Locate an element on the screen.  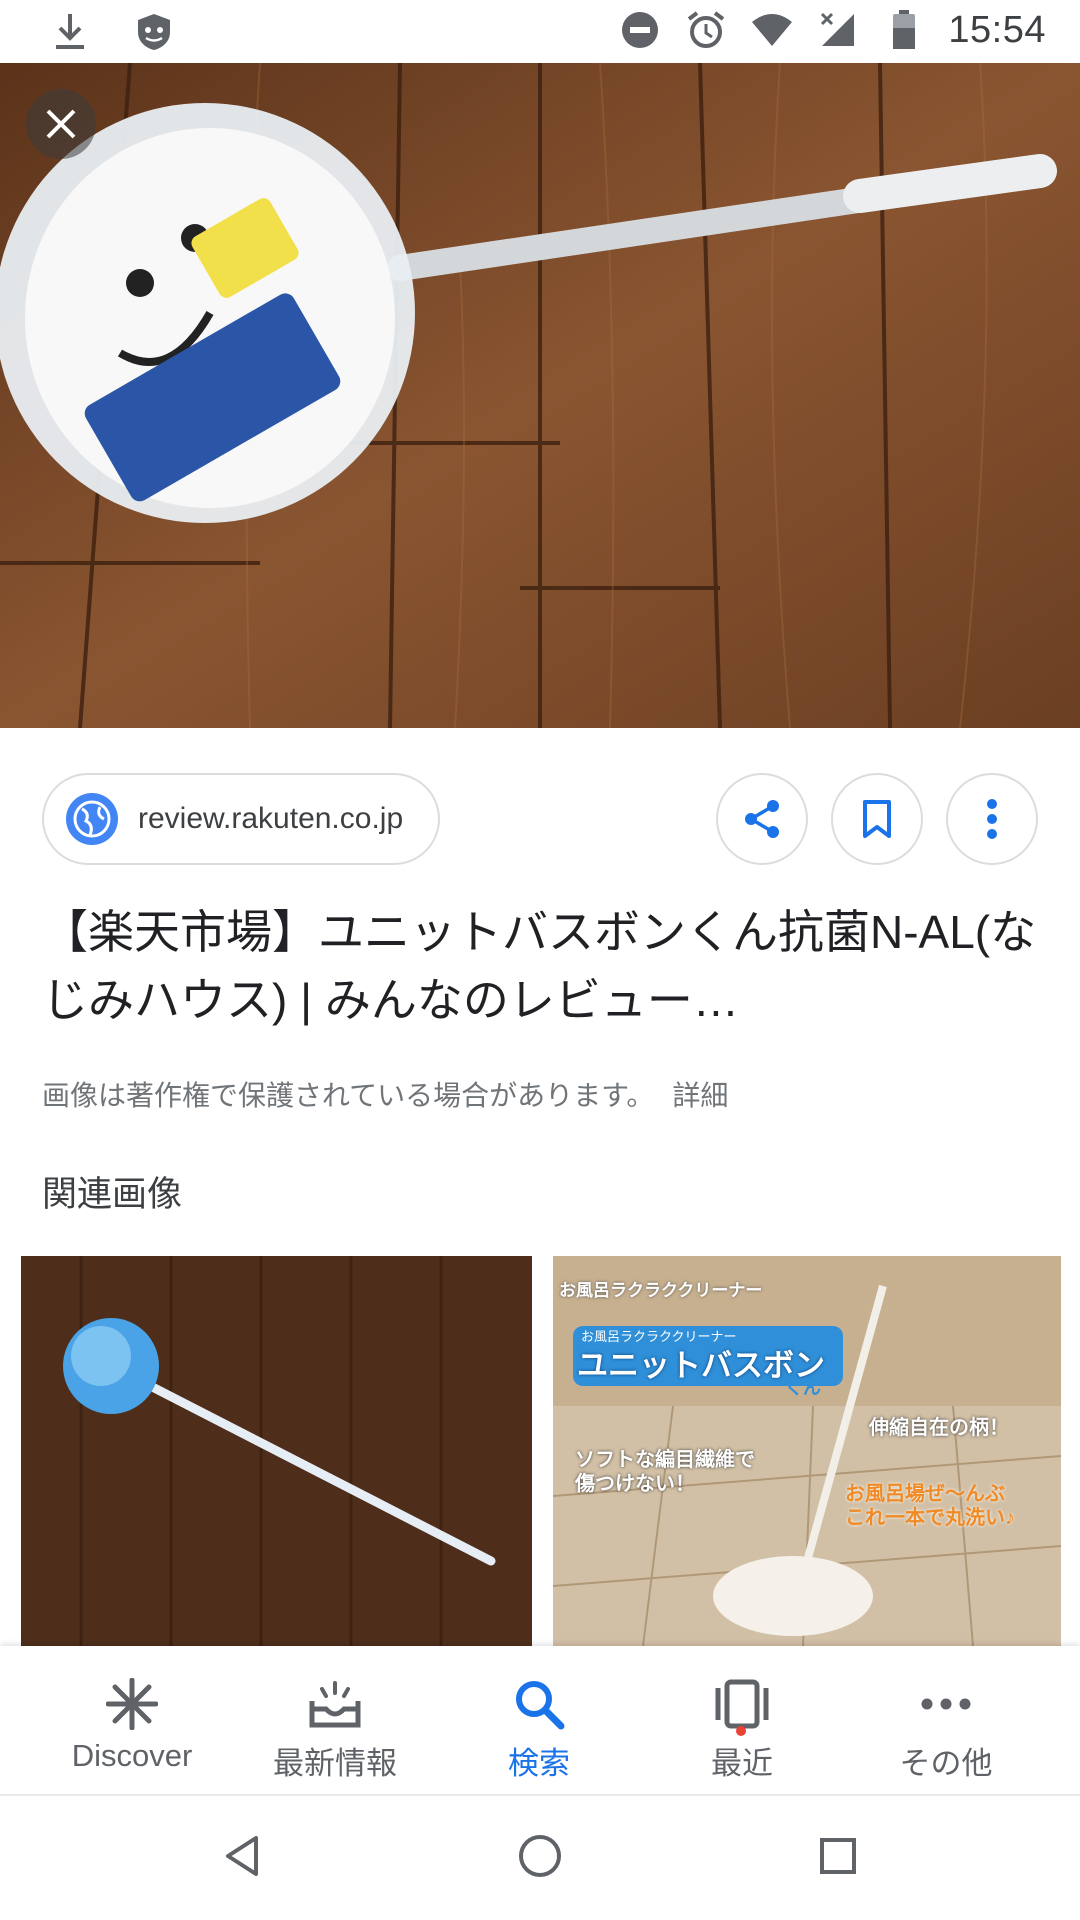
thumb2-banner-text: お風呂ラクラククリーナー is located at coordinates (661, 1290).